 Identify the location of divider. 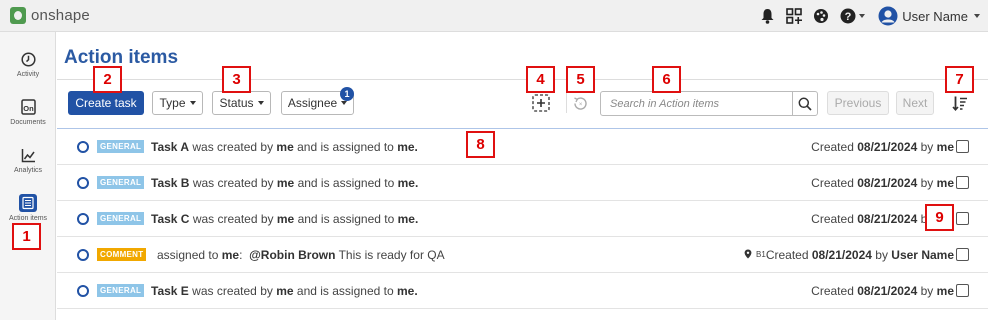
(522, 79).